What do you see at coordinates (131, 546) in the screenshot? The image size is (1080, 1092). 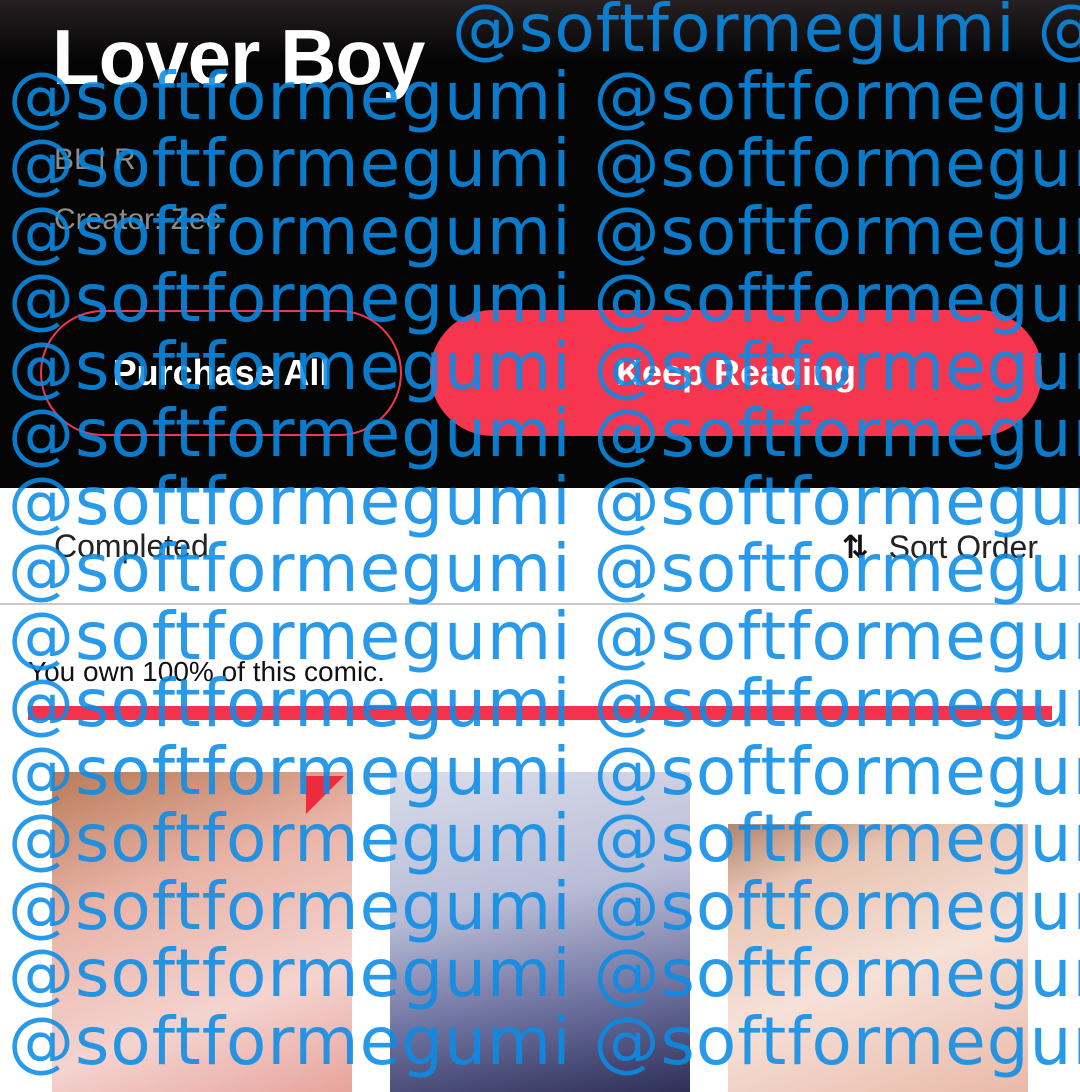 I see `completion-status: Completed` at bounding box center [131, 546].